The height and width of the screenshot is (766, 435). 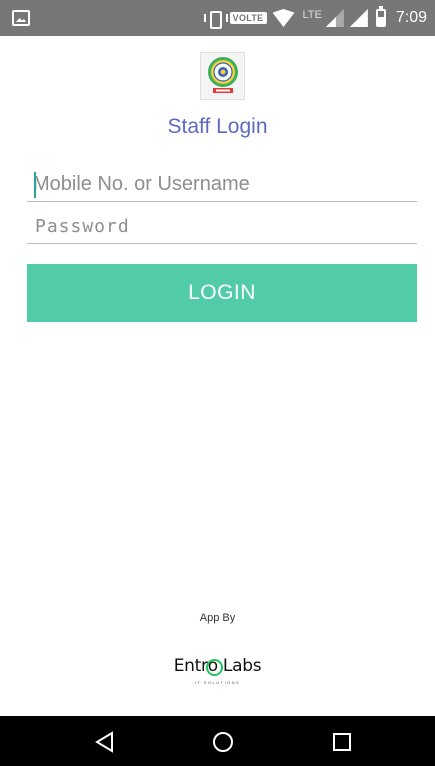 I want to click on vibrate-icon, so click(x=215, y=19).